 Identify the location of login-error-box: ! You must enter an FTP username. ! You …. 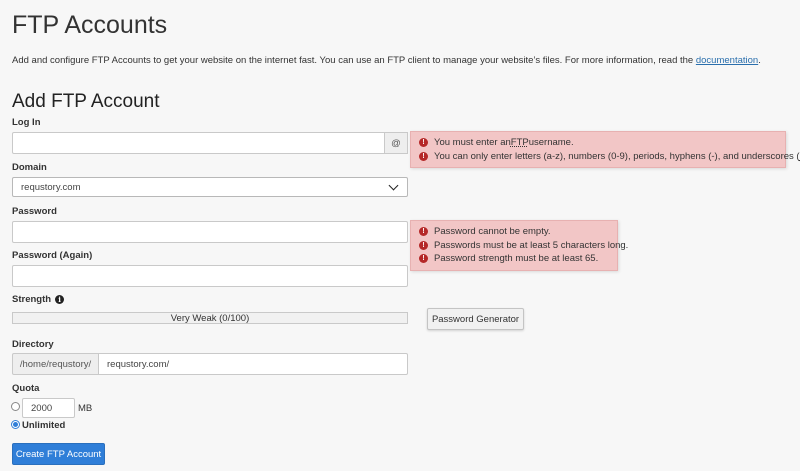
(605, 149).